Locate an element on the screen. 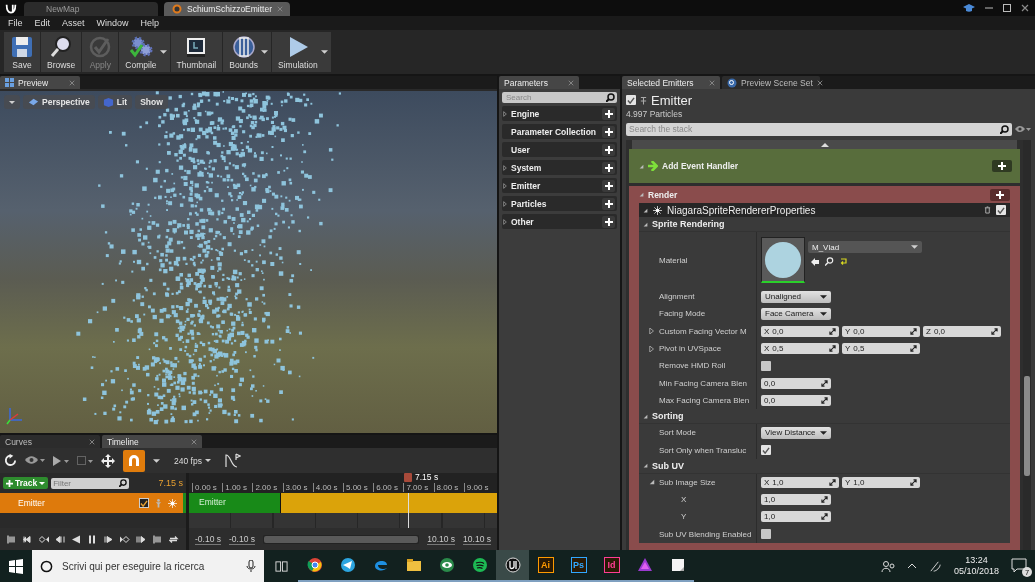 This screenshot has width=1035, height=582. number-field: X 0,0 is located at coordinates (800, 331).